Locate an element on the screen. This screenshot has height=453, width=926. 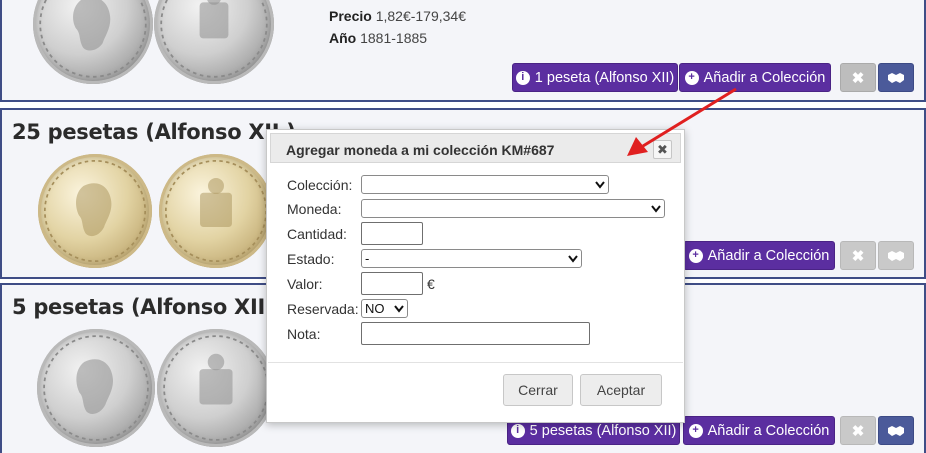
valor-input is located at coordinates (392, 283).